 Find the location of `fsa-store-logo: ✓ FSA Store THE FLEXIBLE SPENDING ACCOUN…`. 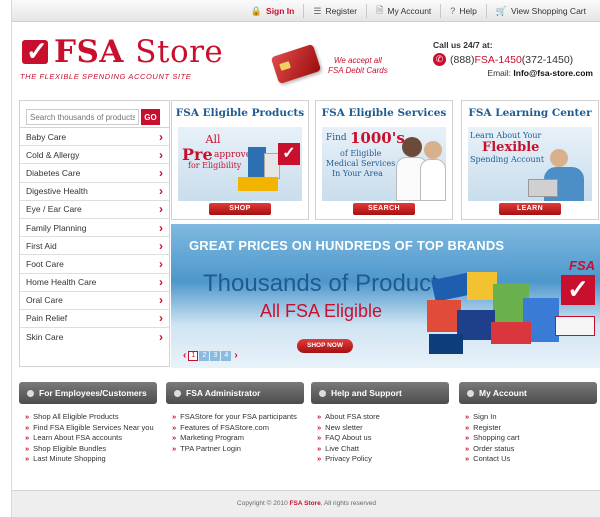

fsa-store-logo: ✓ FSA Store THE FLEXIBLE SPENDING ACCOUN… is located at coordinates (121, 60).